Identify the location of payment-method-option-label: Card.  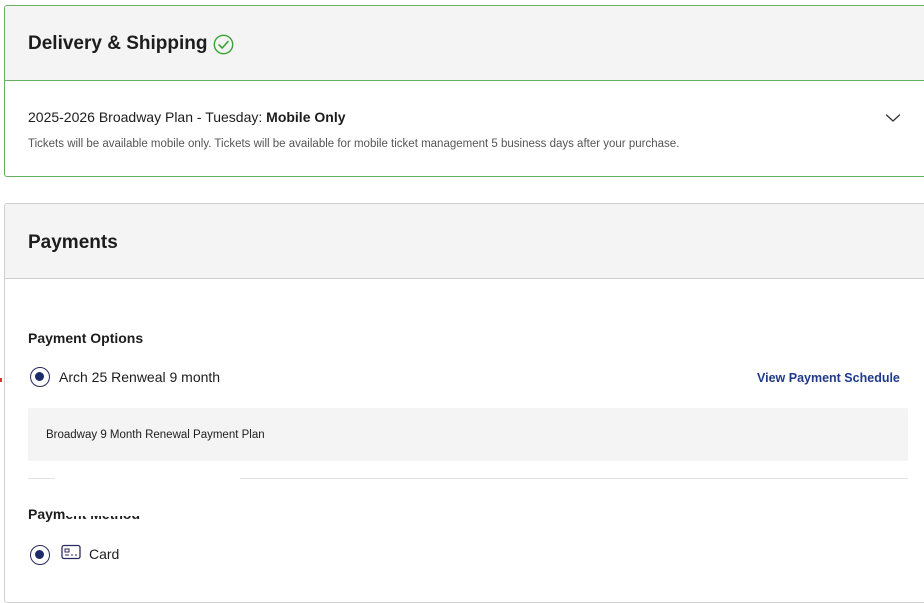
(104, 554).